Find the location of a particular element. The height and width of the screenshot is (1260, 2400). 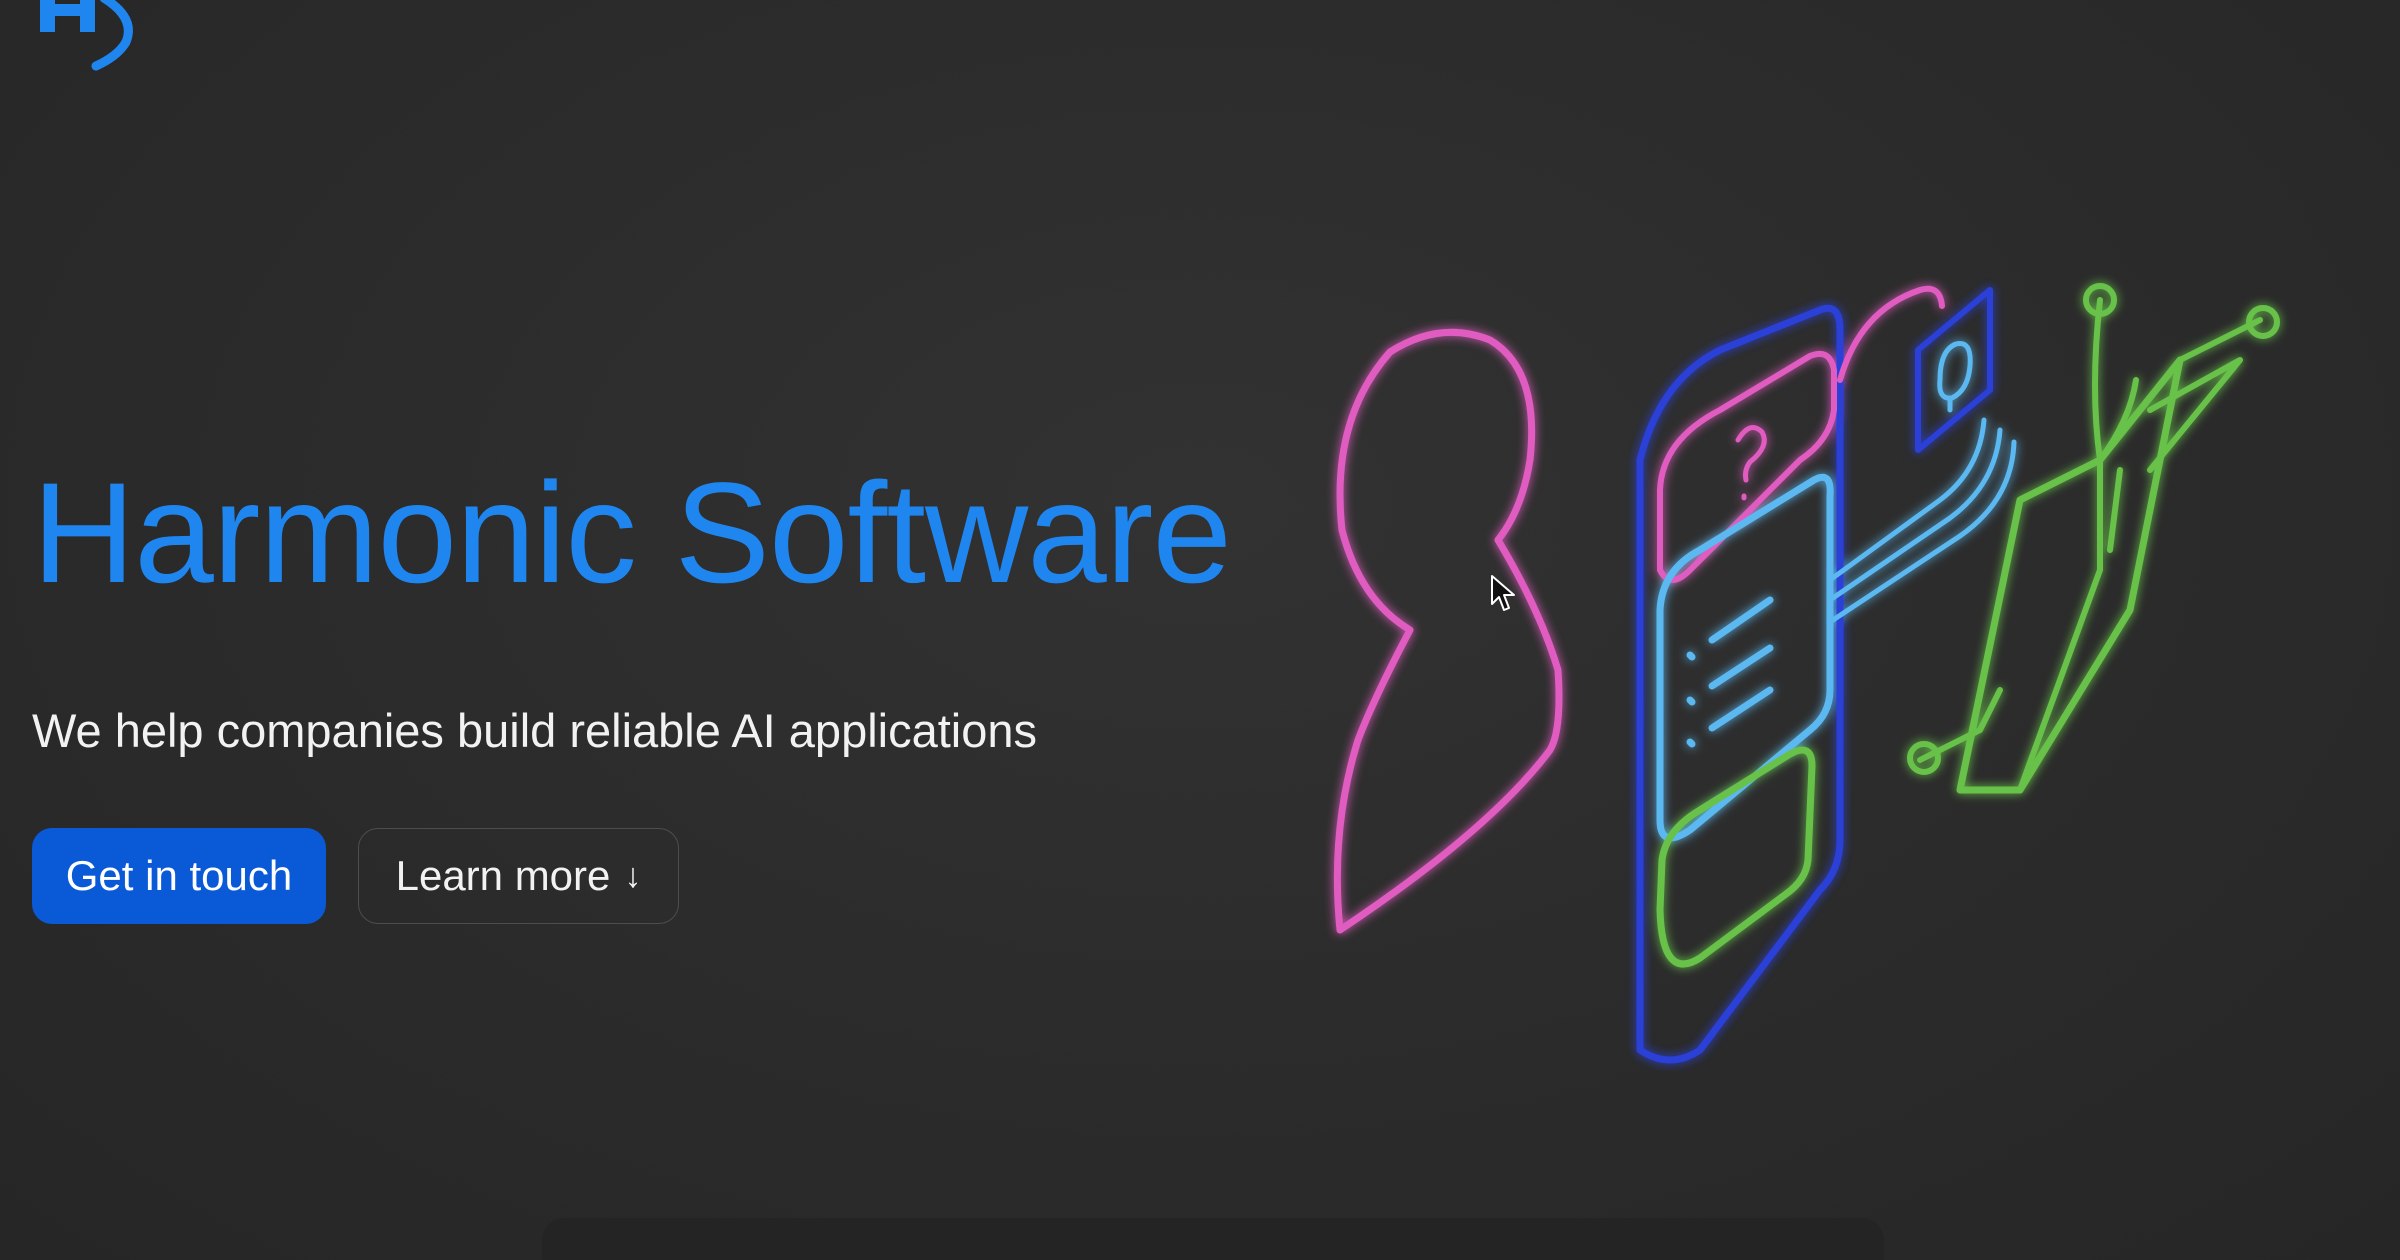

harmonic-logo-icon is located at coordinates (92, 40).